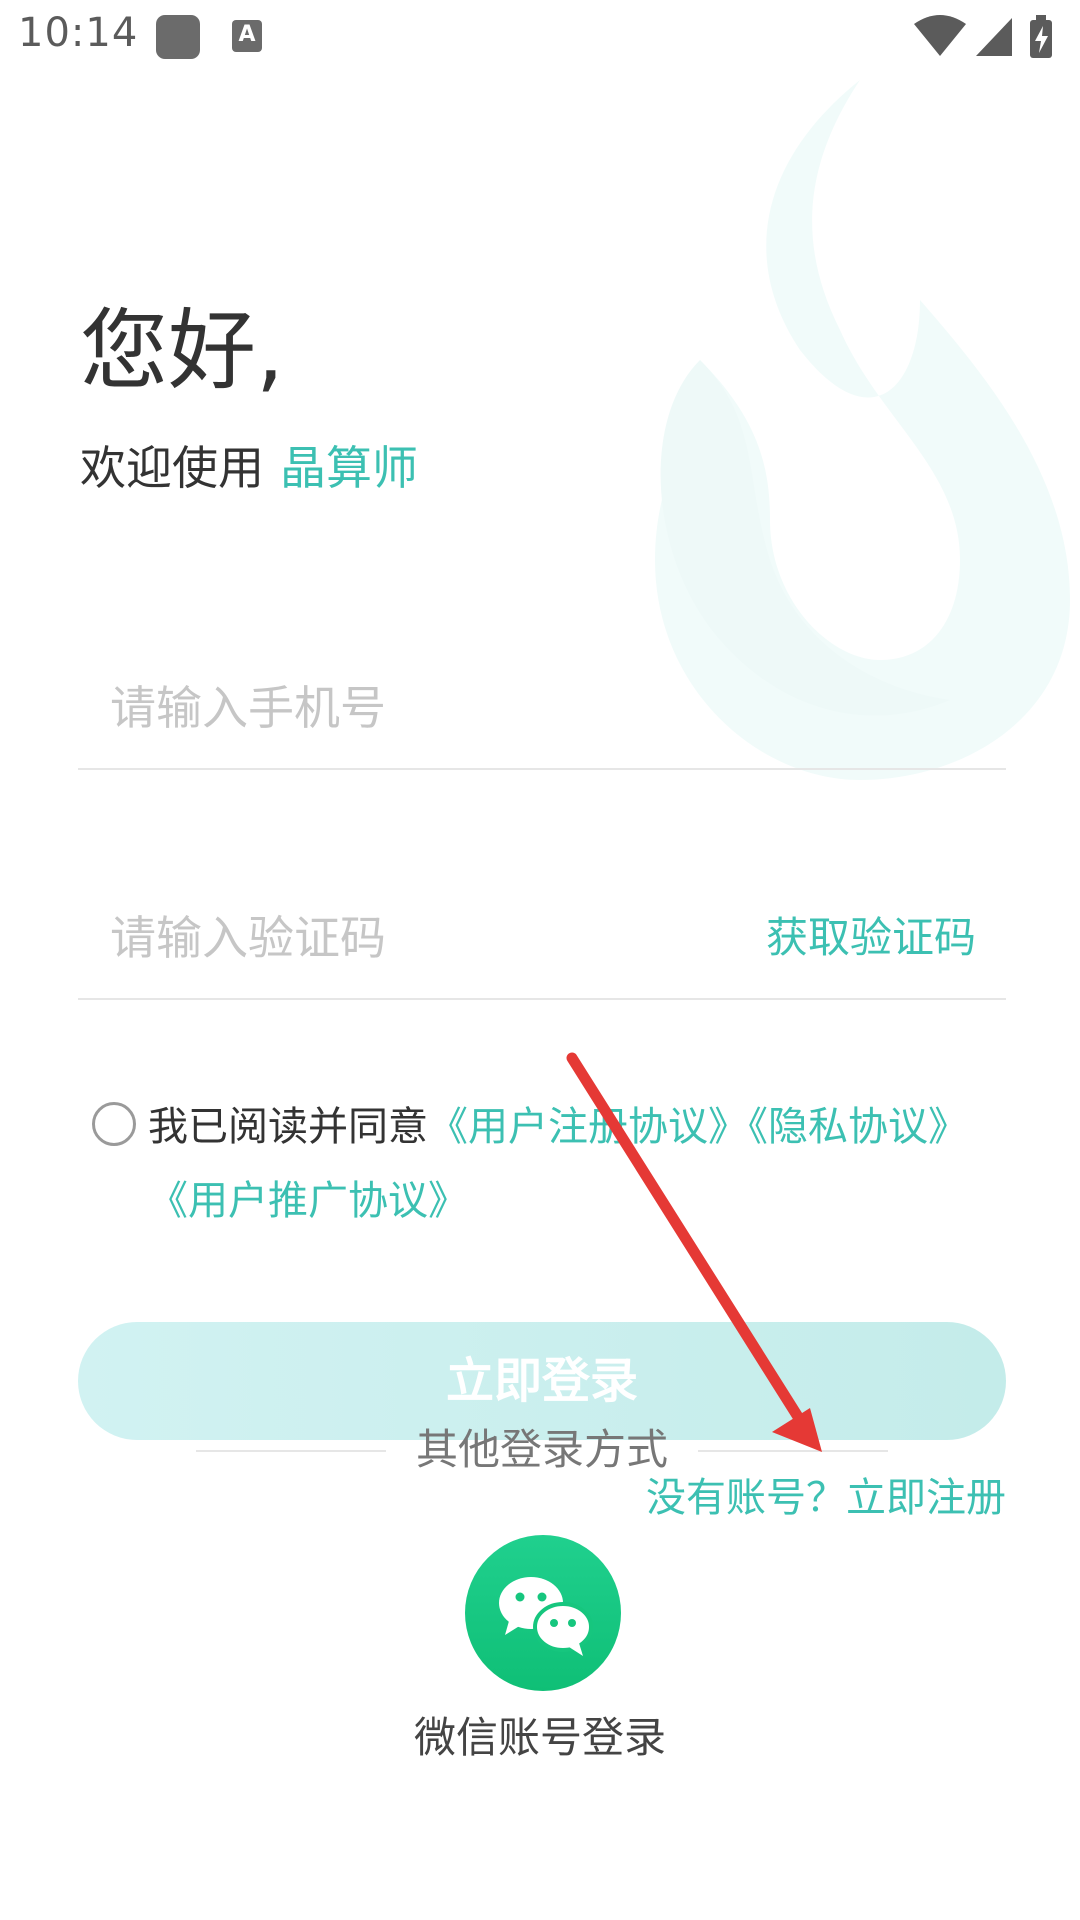 The height and width of the screenshot is (1920, 1080). What do you see at coordinates (994, 37) in the screenshot?
I see `signal-icon` at bounding box center [994, 37].